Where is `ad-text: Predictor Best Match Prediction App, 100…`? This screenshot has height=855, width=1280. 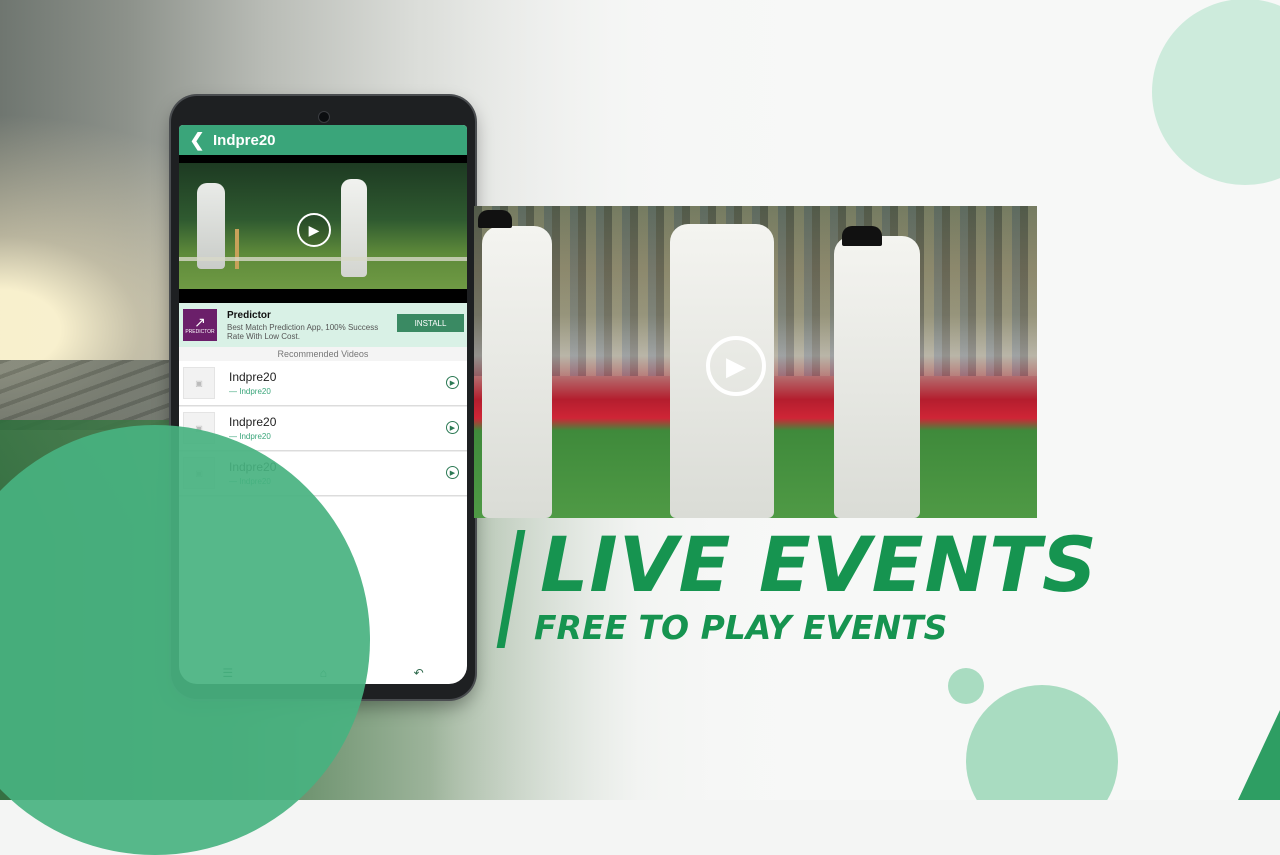 ad-text: Predictor Best Match Prediction App, 100… is located at coordinates (307, 325).